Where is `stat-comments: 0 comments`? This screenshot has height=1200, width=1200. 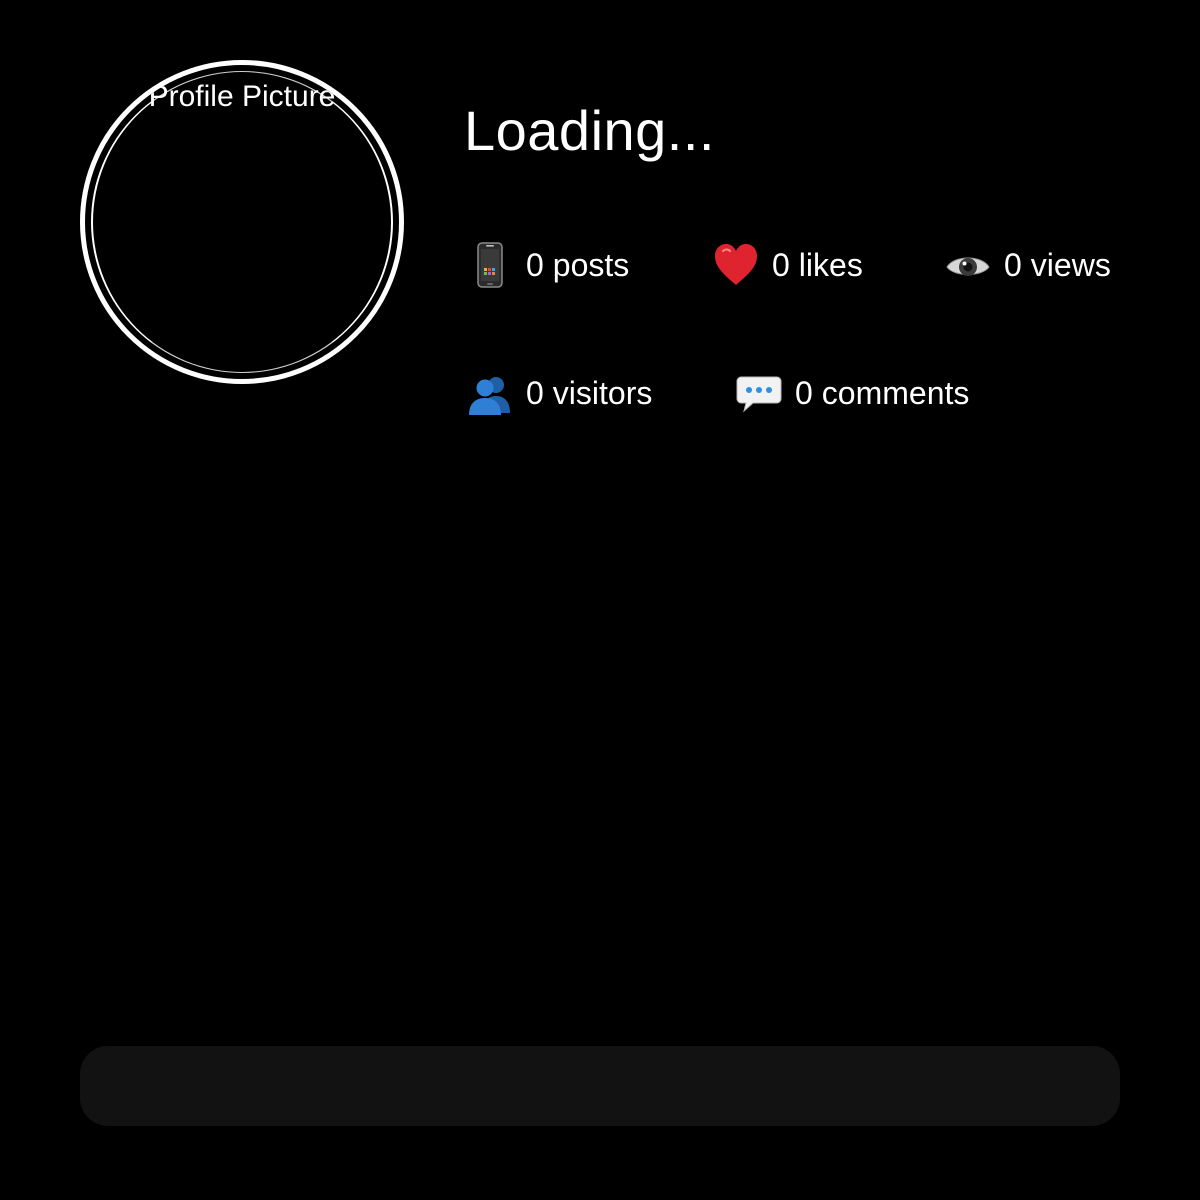 stat-comments: 0 comments is located at coordinates (852, 393).